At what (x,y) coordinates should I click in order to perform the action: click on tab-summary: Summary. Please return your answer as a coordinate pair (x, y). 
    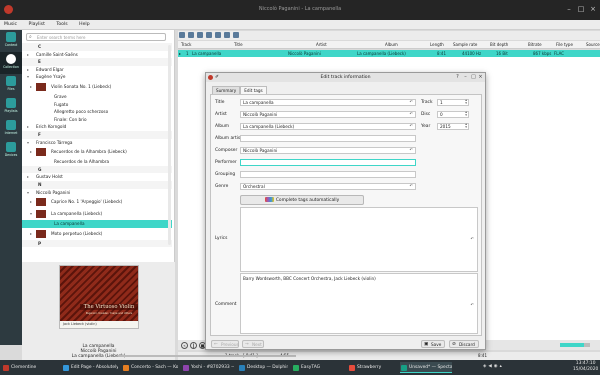
    Looking at the image, I should click on (226, 90).